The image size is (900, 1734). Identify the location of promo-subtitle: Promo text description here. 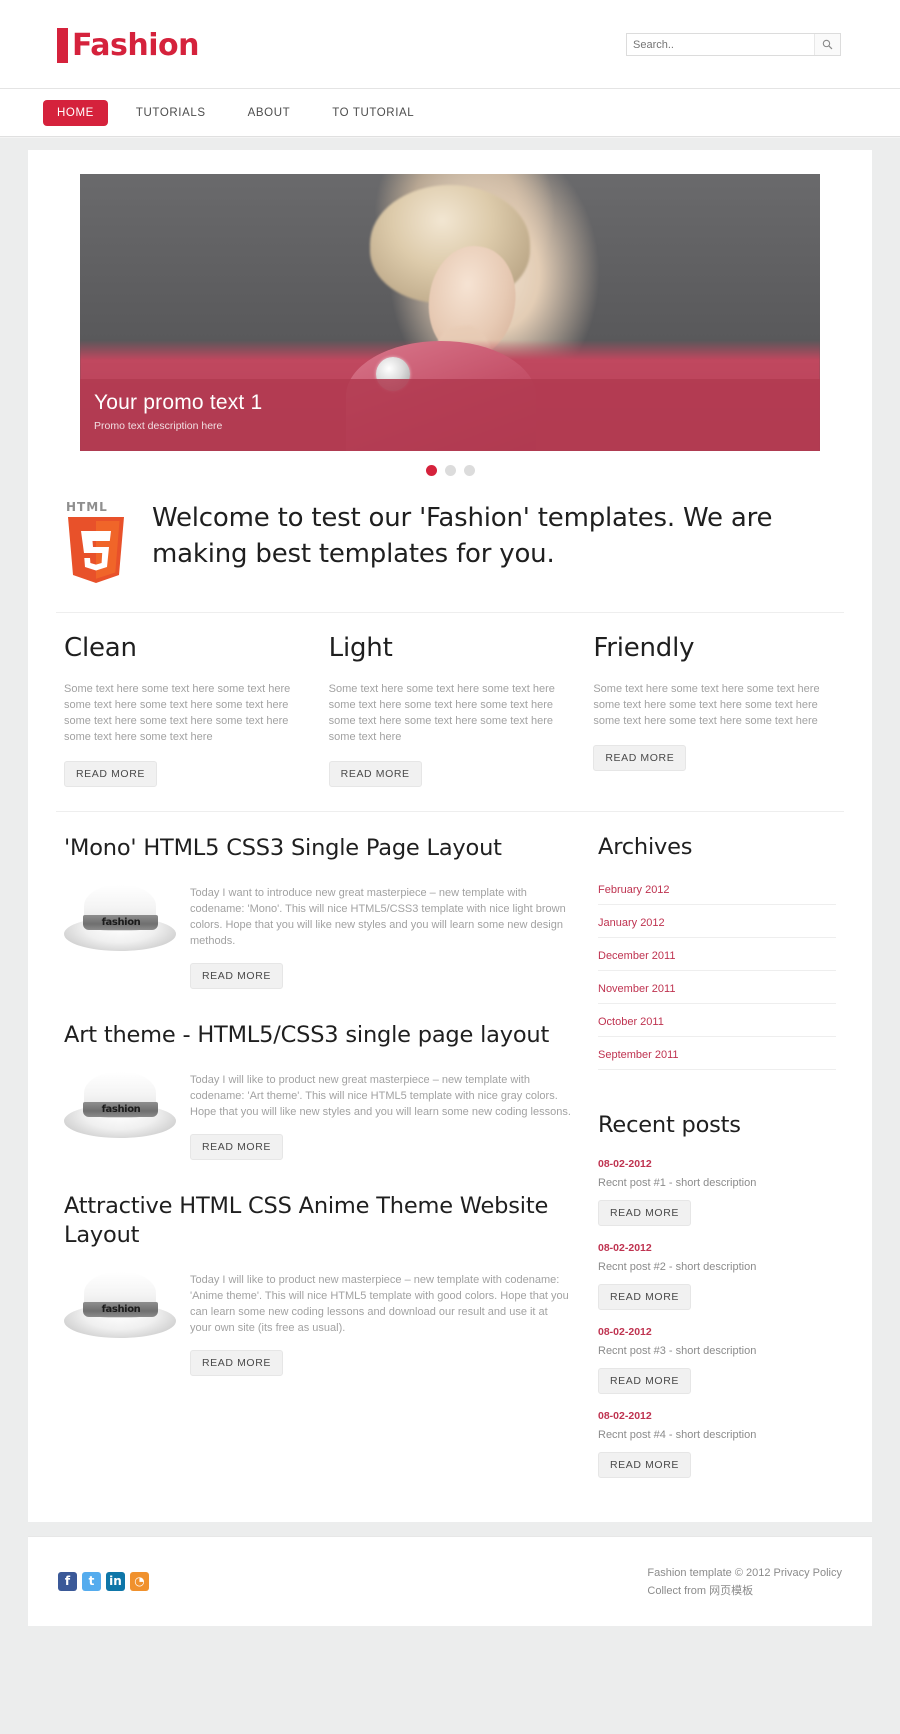
(158, 426).